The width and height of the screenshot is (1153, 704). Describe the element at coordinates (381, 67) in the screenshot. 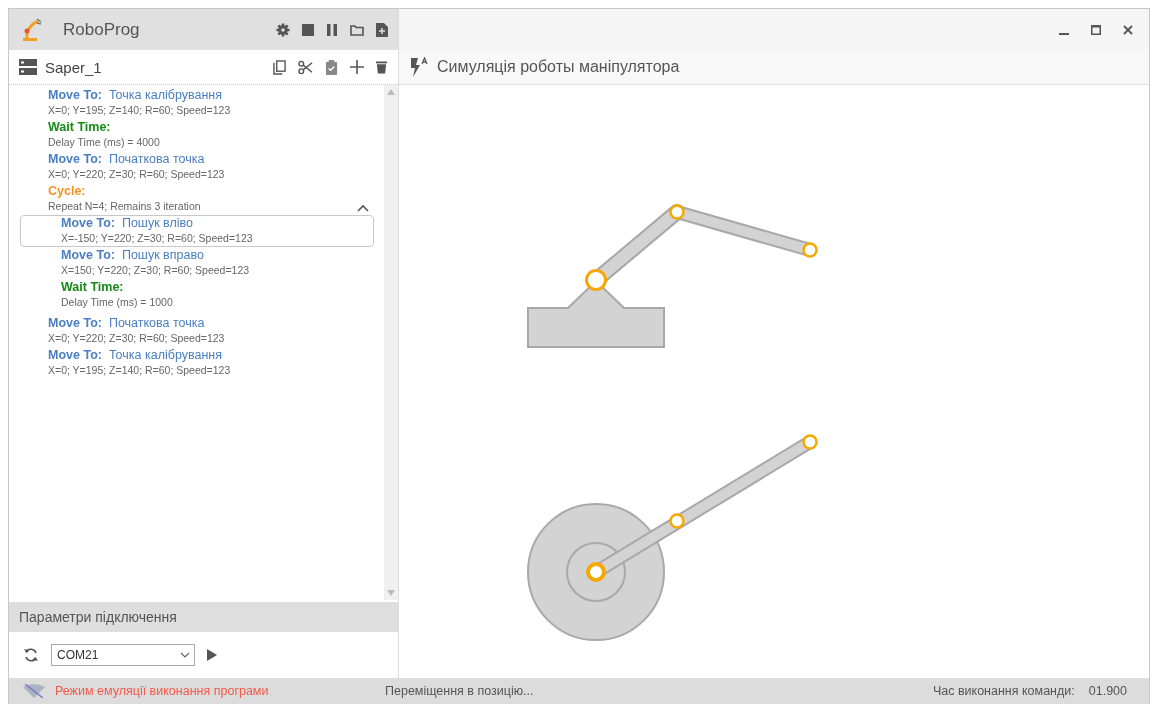

I see `delete-icon` at that location.